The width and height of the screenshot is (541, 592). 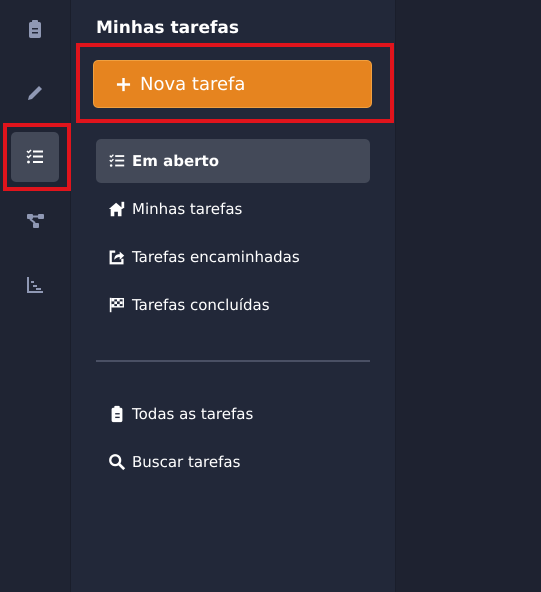 I want to click on search-icon, so click(x=117, y=462).